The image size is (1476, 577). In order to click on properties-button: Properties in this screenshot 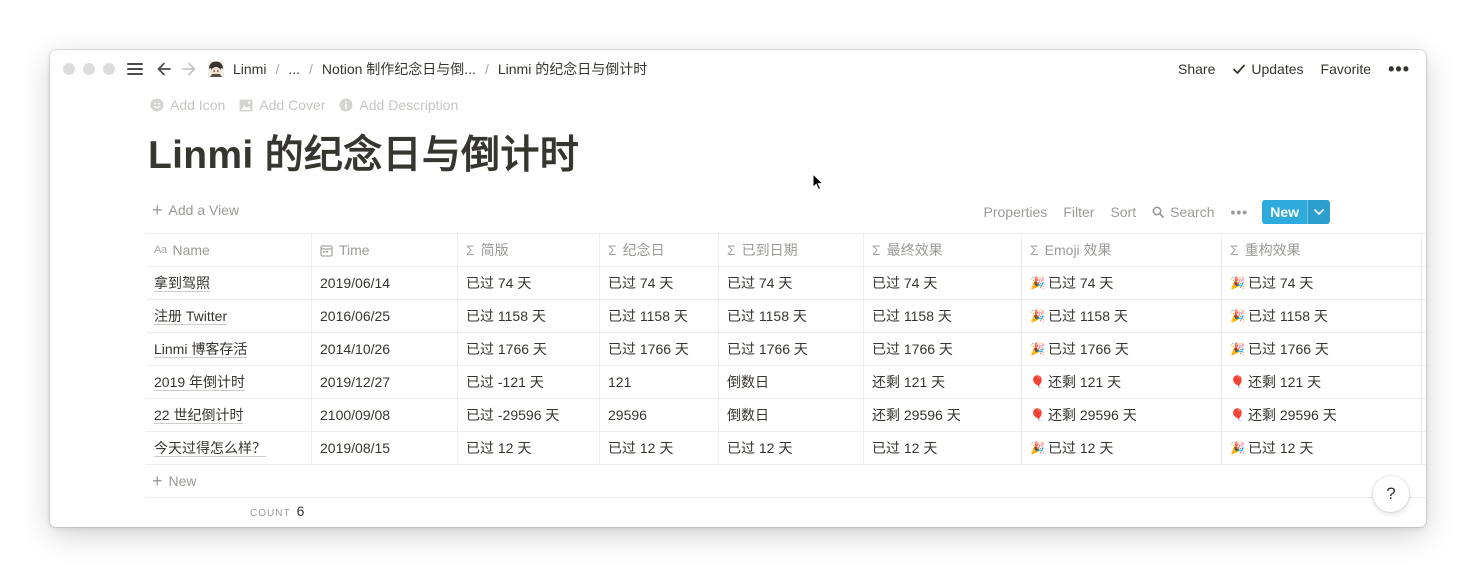, I will do `click(1016, 212)`.